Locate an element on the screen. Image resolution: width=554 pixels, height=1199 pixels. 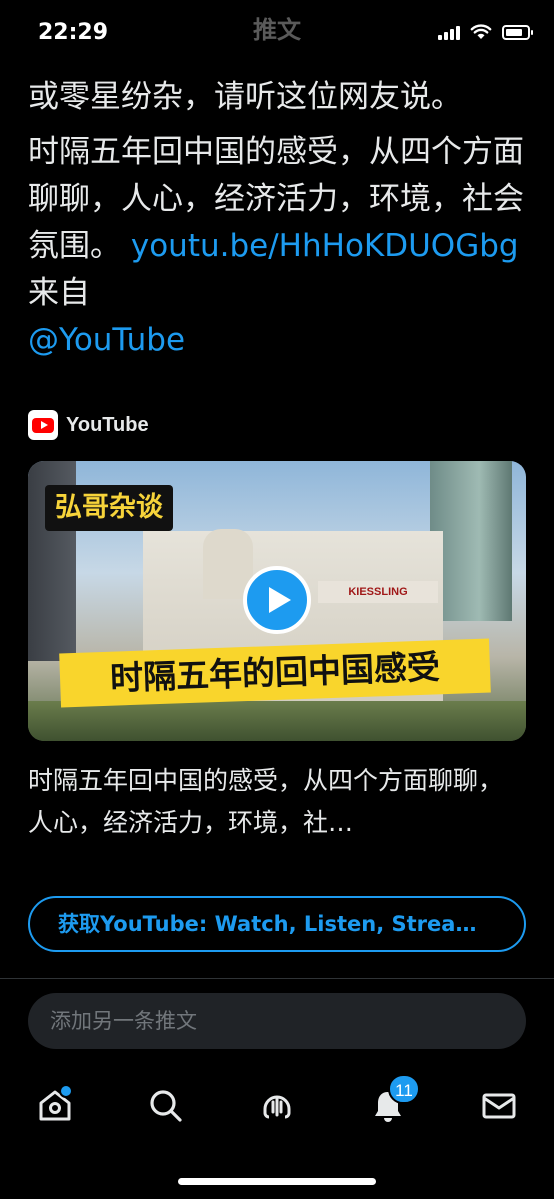
bottom-nav: 11 is located at coordinates (277, 1110).